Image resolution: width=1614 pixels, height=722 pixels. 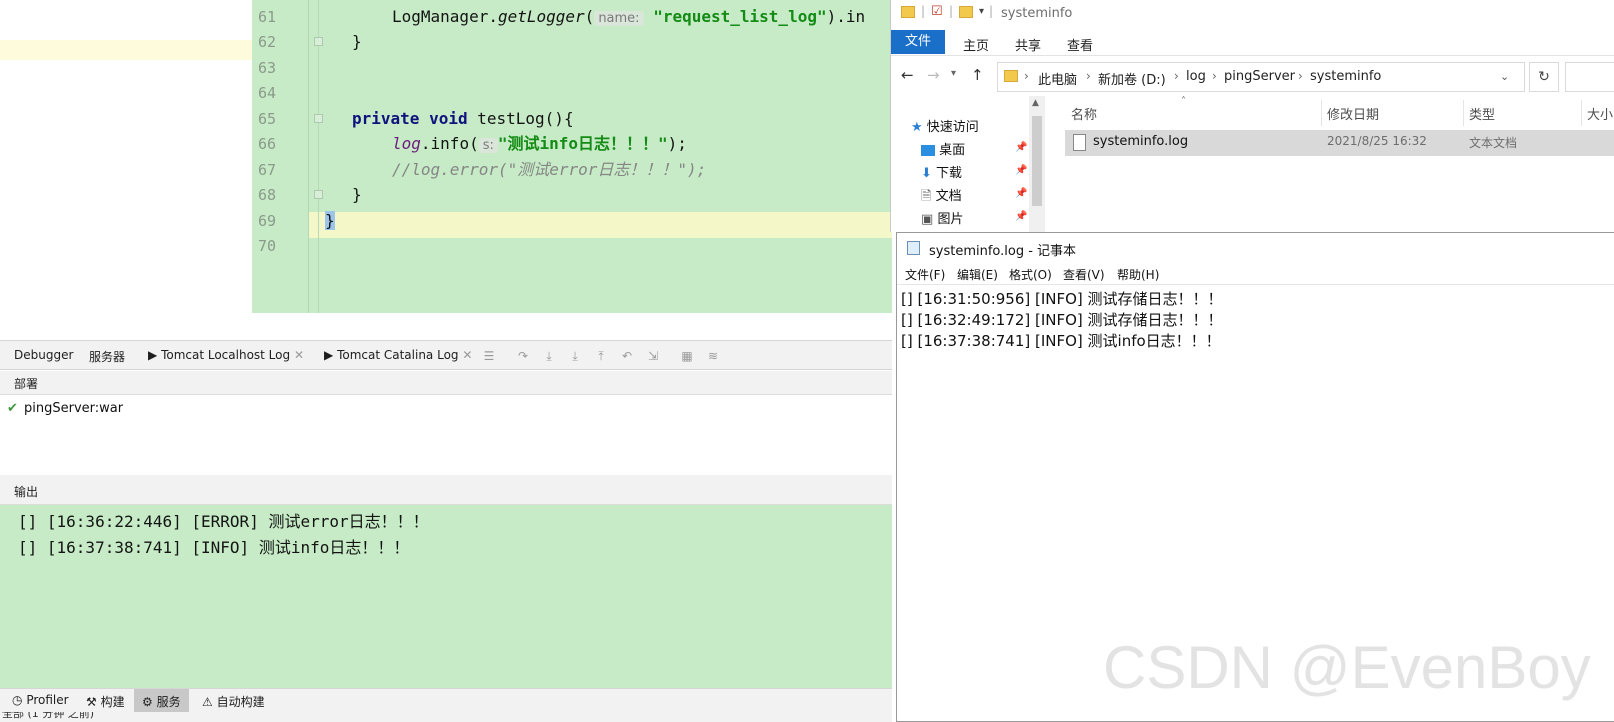 I want to click on menu-format: 格式(O), so click(x=1030, y=274).